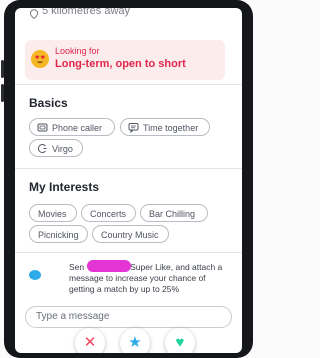  What do you see at coordinates (128, 317) in the screenshot?
I see `message-input: Type a message` at bounding box center [128, 317].